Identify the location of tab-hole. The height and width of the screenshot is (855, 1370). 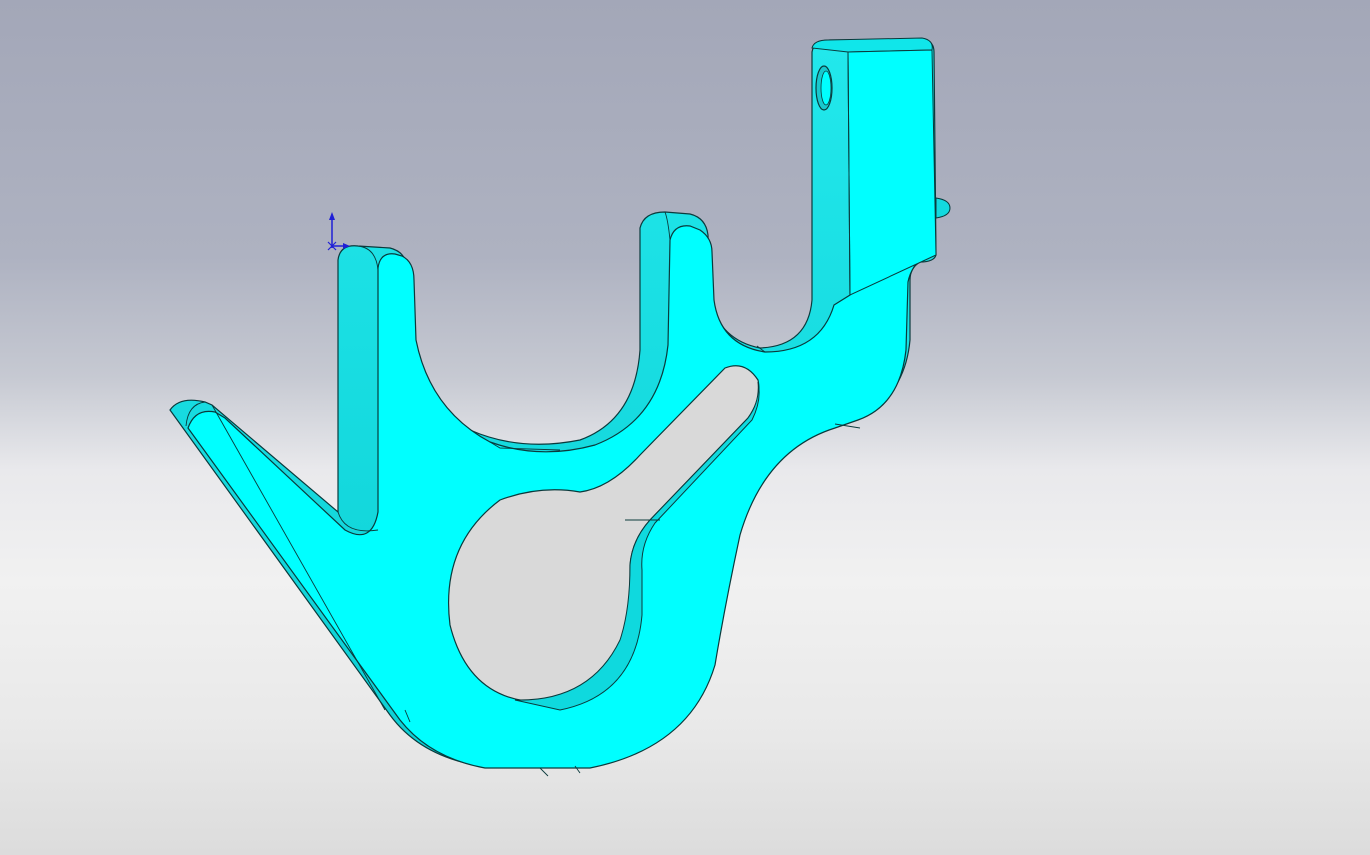
(824, 88).